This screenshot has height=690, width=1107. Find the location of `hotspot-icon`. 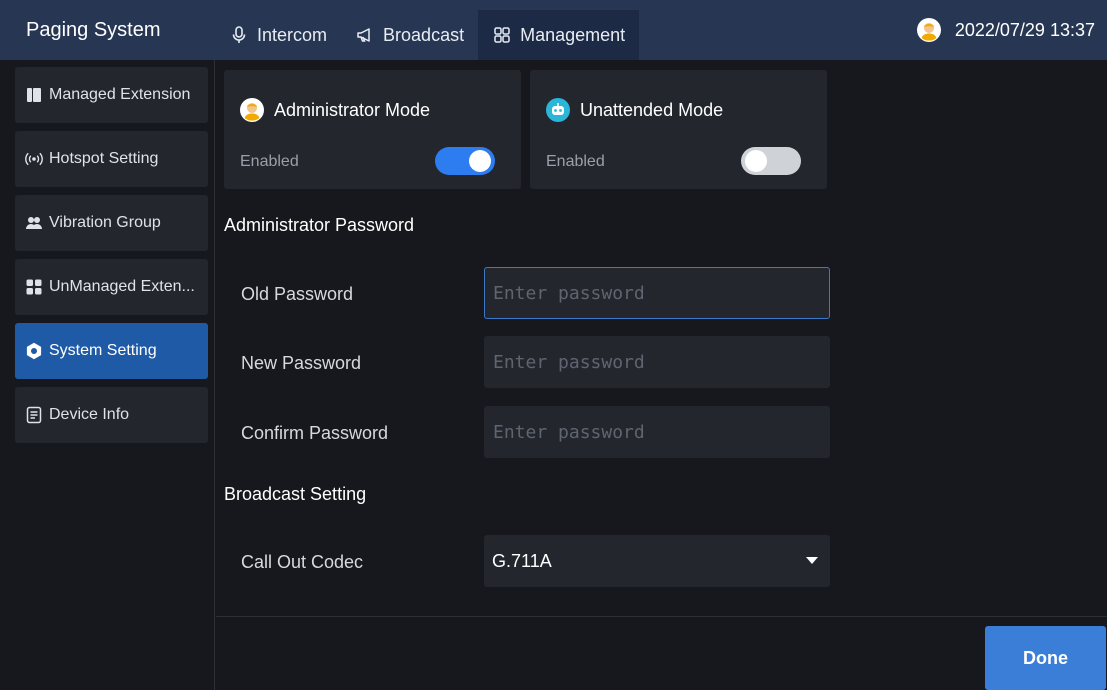

hotspot-icon is located at coordinates (34, 159).